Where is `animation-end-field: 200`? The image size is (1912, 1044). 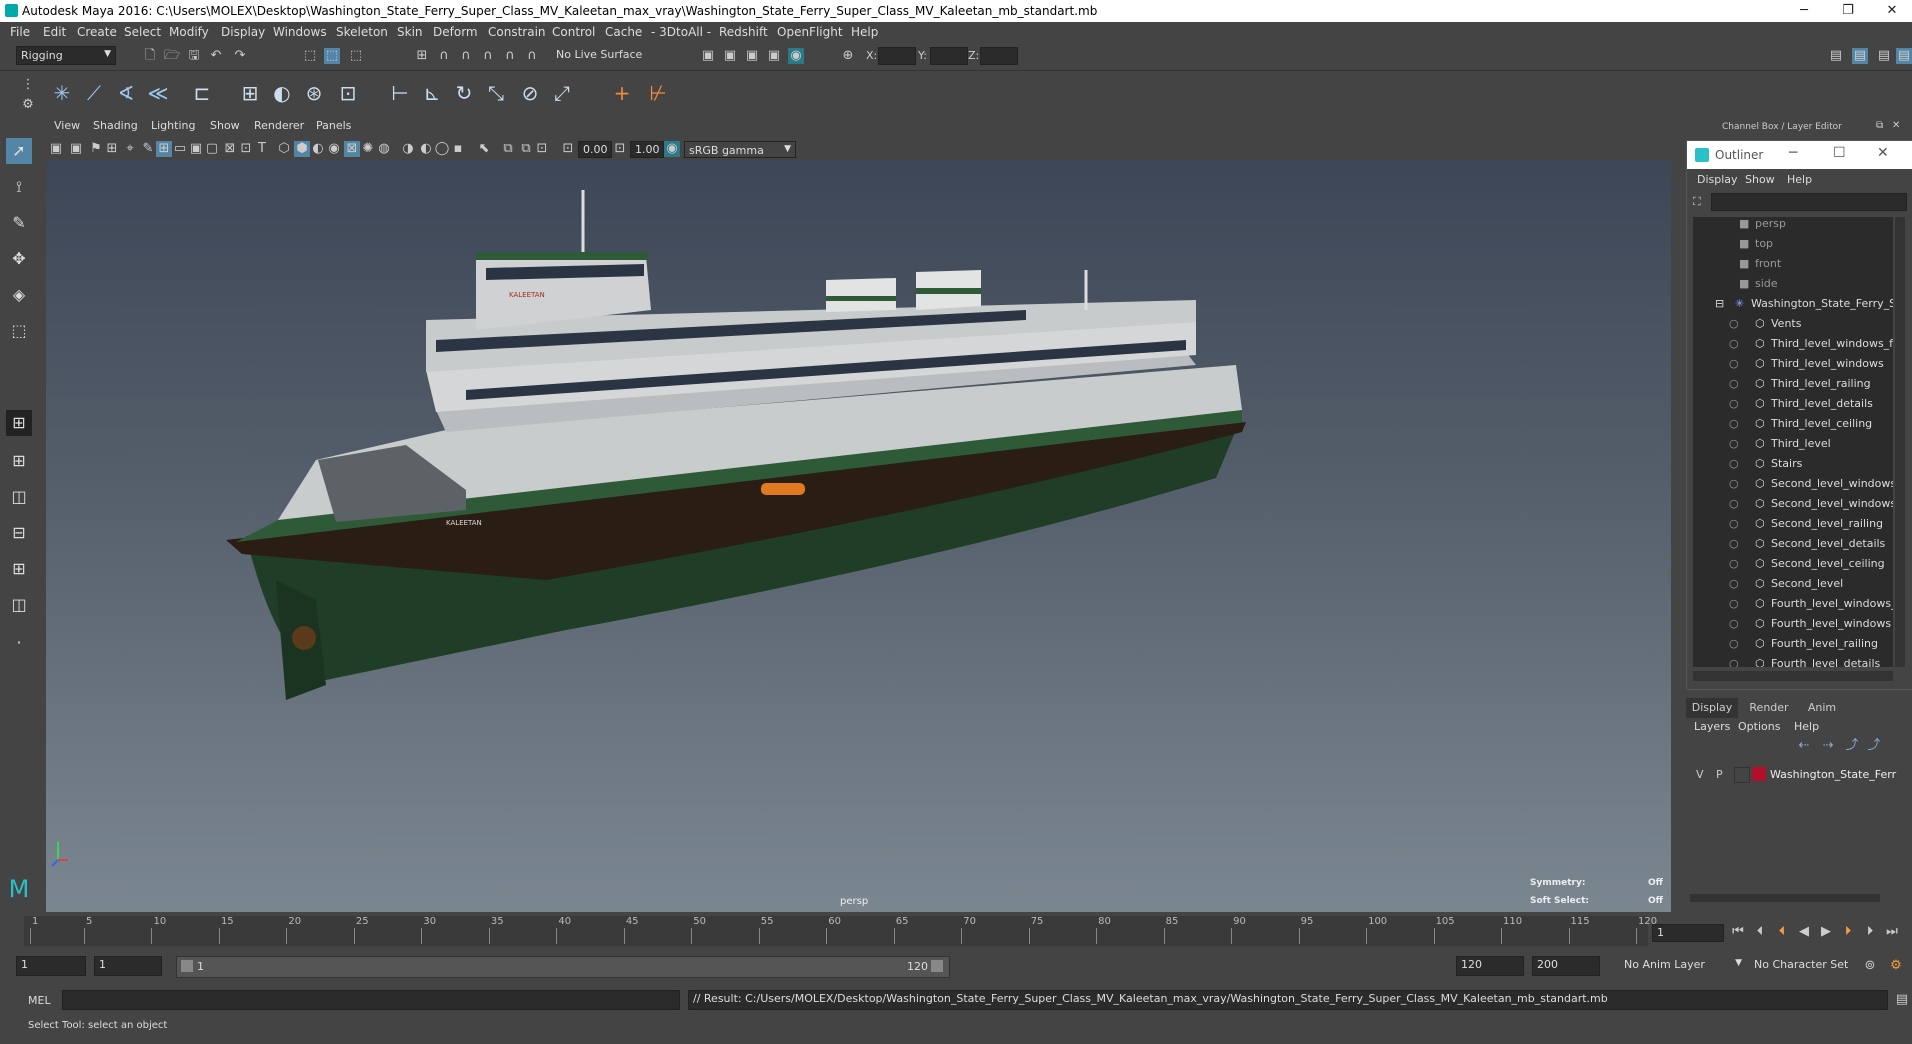
animation-end-field: 200 is located at coordinates (1566, 966).